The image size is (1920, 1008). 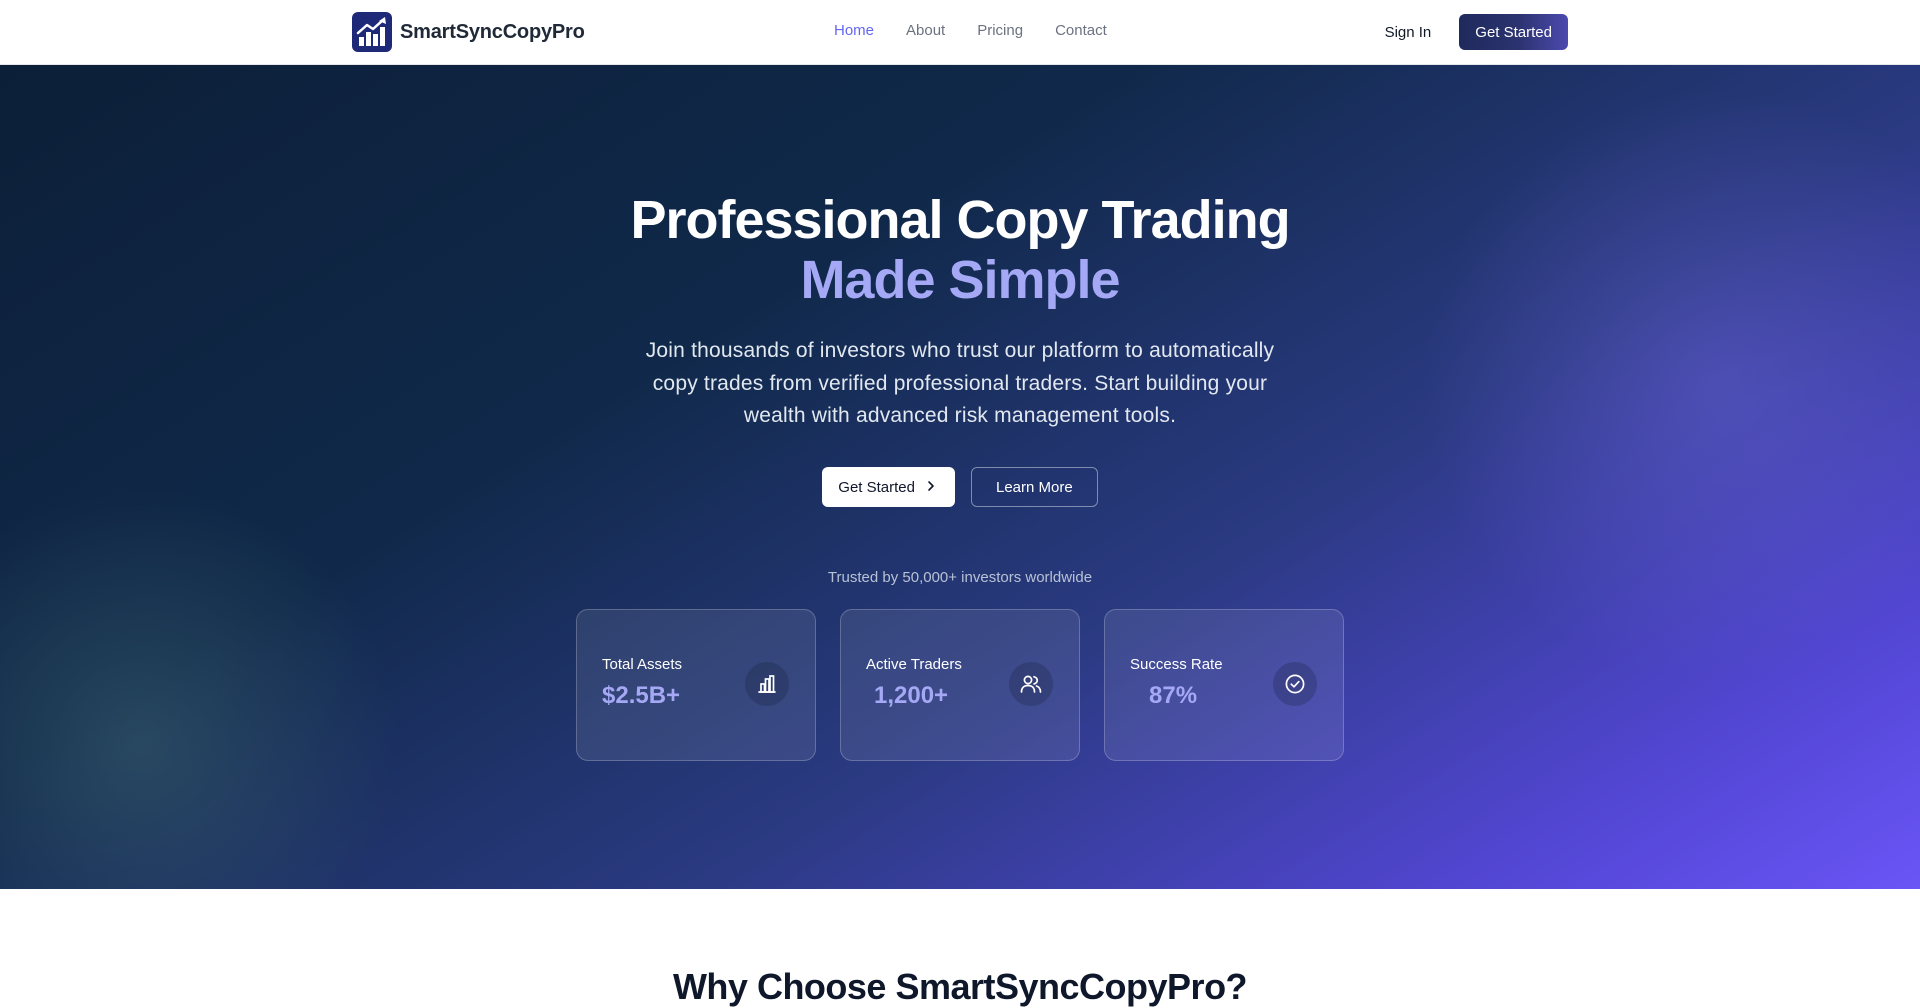 I want to click on sign-in-button: Sign In, so click(x=1408, y=32).